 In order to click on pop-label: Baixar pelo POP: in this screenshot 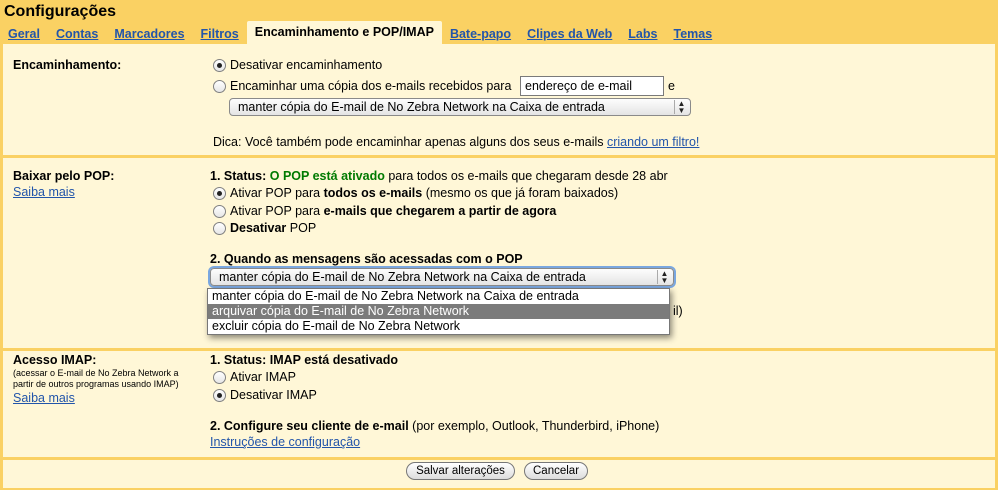, I will do `click(64, 176)`.